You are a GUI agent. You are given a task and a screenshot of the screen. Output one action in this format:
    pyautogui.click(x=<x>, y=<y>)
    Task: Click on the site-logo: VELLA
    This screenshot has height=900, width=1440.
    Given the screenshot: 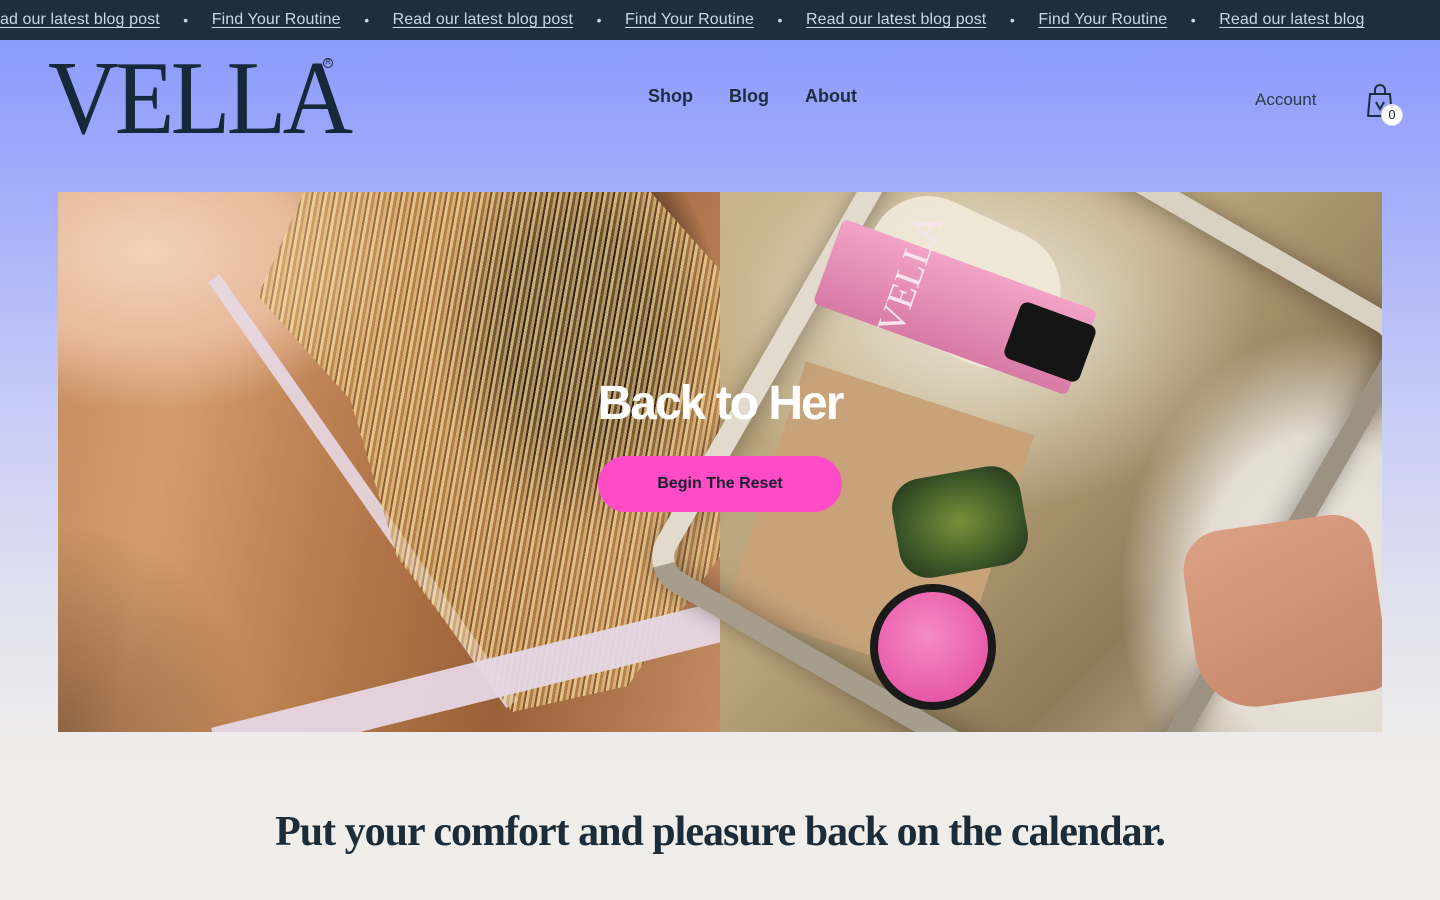 What is the action you would take?
    pyautogui.click(x=200, y=97)
    